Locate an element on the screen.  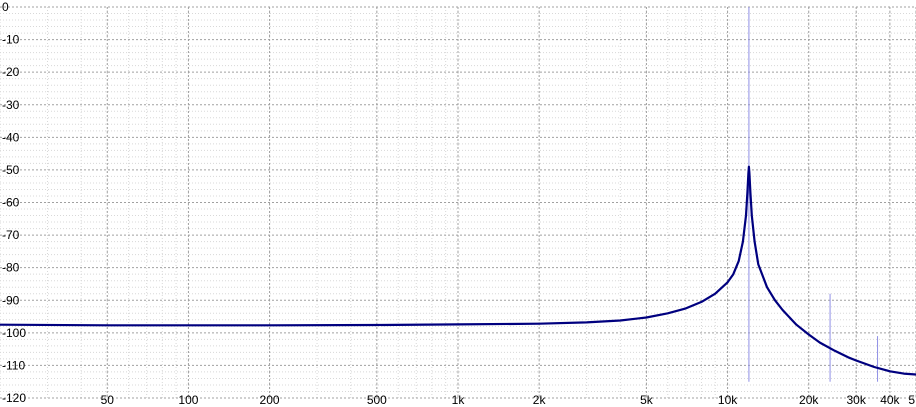
x-tick-label: 1k is located at coordinates (459, 400).